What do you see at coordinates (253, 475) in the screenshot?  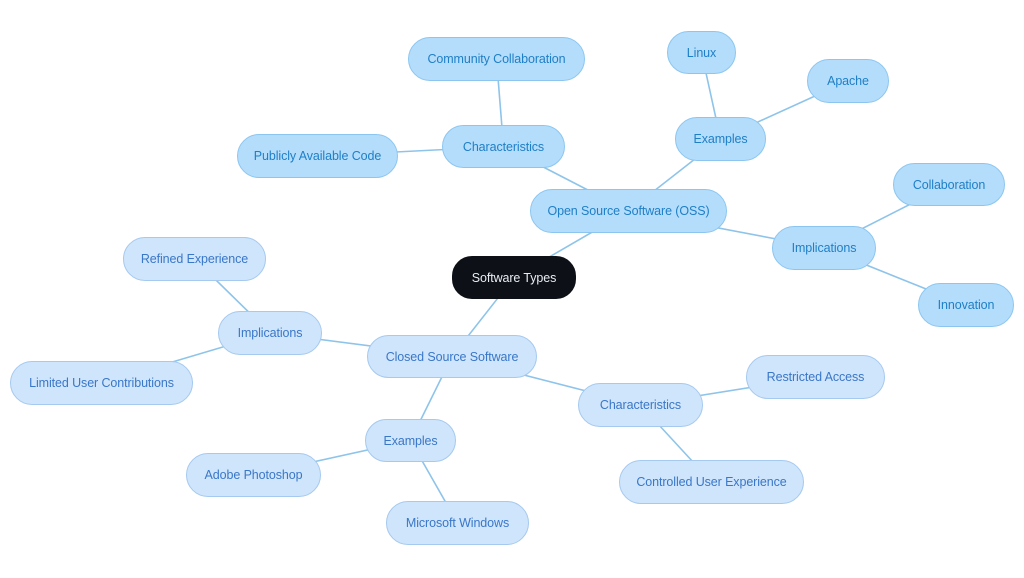 I see `node-adobe-photoshop: Adobe Photoshop` at bounding box center [253, 475].